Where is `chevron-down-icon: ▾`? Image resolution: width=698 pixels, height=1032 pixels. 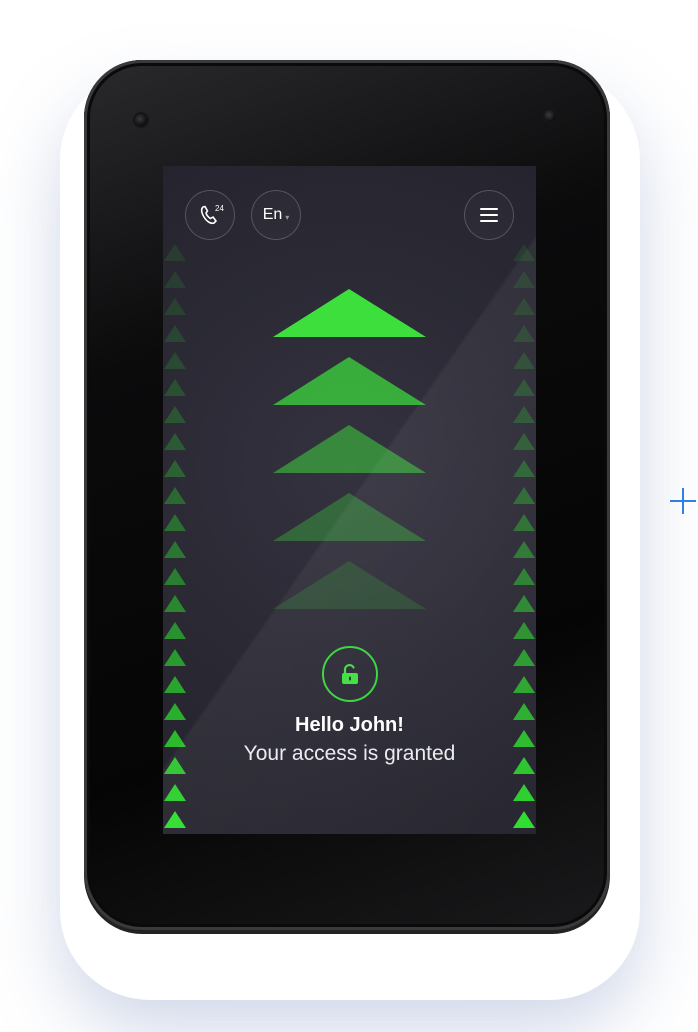 chevron-down-icon: ▾ is located at coordinates (287, 217).